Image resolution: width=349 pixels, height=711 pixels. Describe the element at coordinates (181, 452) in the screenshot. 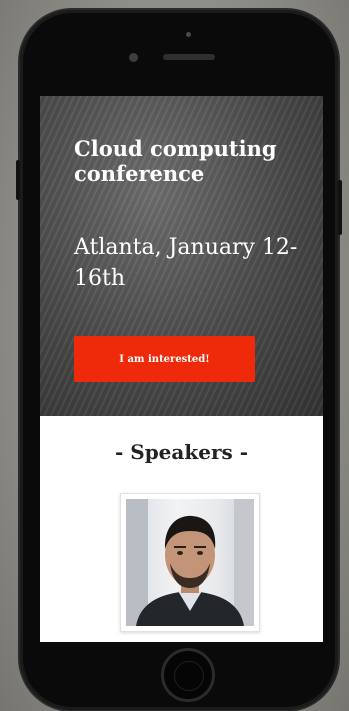

I see `speakers-heading: - Speakers -` at that location.